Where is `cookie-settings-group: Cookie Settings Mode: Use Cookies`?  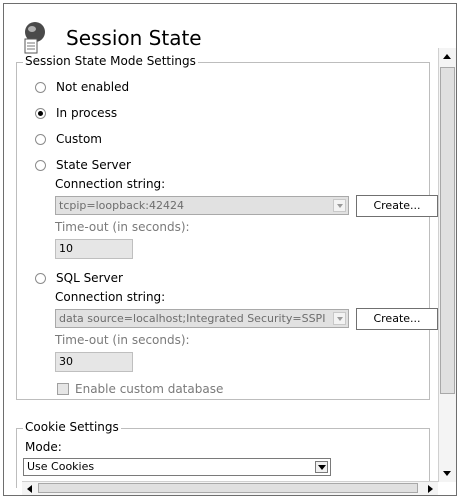
cookie-settings-group: Cookie Settings Mode: Use Cookies is located at coordinates (223, 454).